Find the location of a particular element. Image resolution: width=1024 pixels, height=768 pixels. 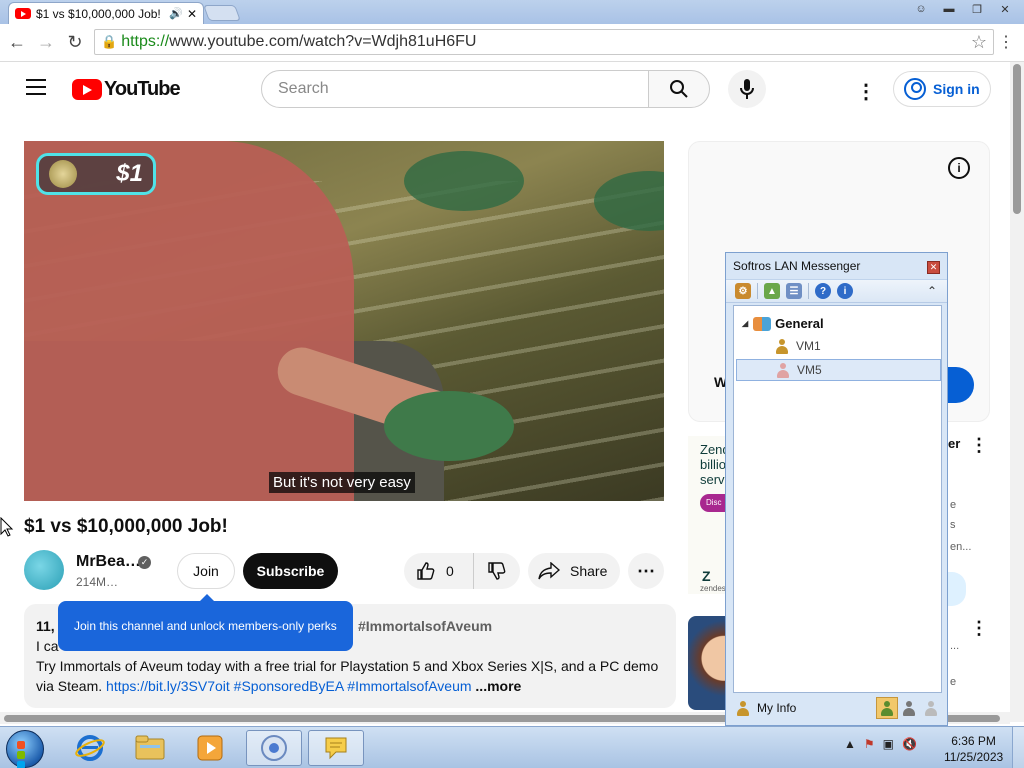

bookmark-star-icon: ☆ is located at coordinates (979, 42).